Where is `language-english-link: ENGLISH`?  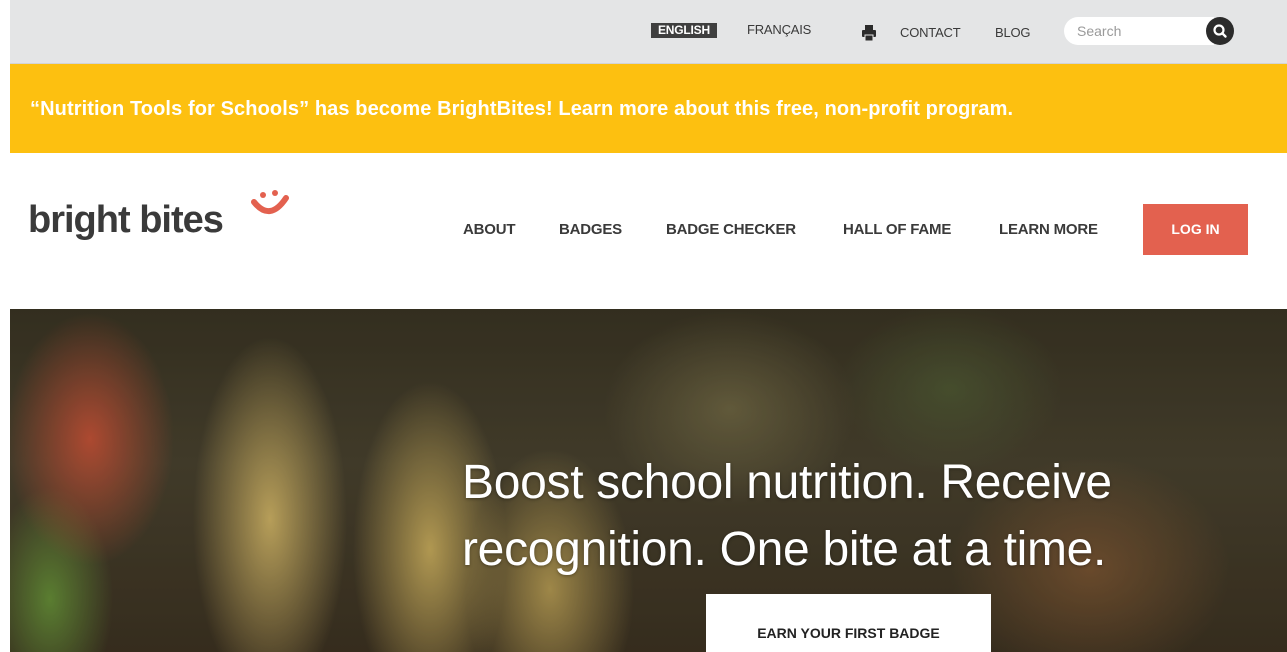 language-english-link: ENGLISH is located at coordinates (684, 30).